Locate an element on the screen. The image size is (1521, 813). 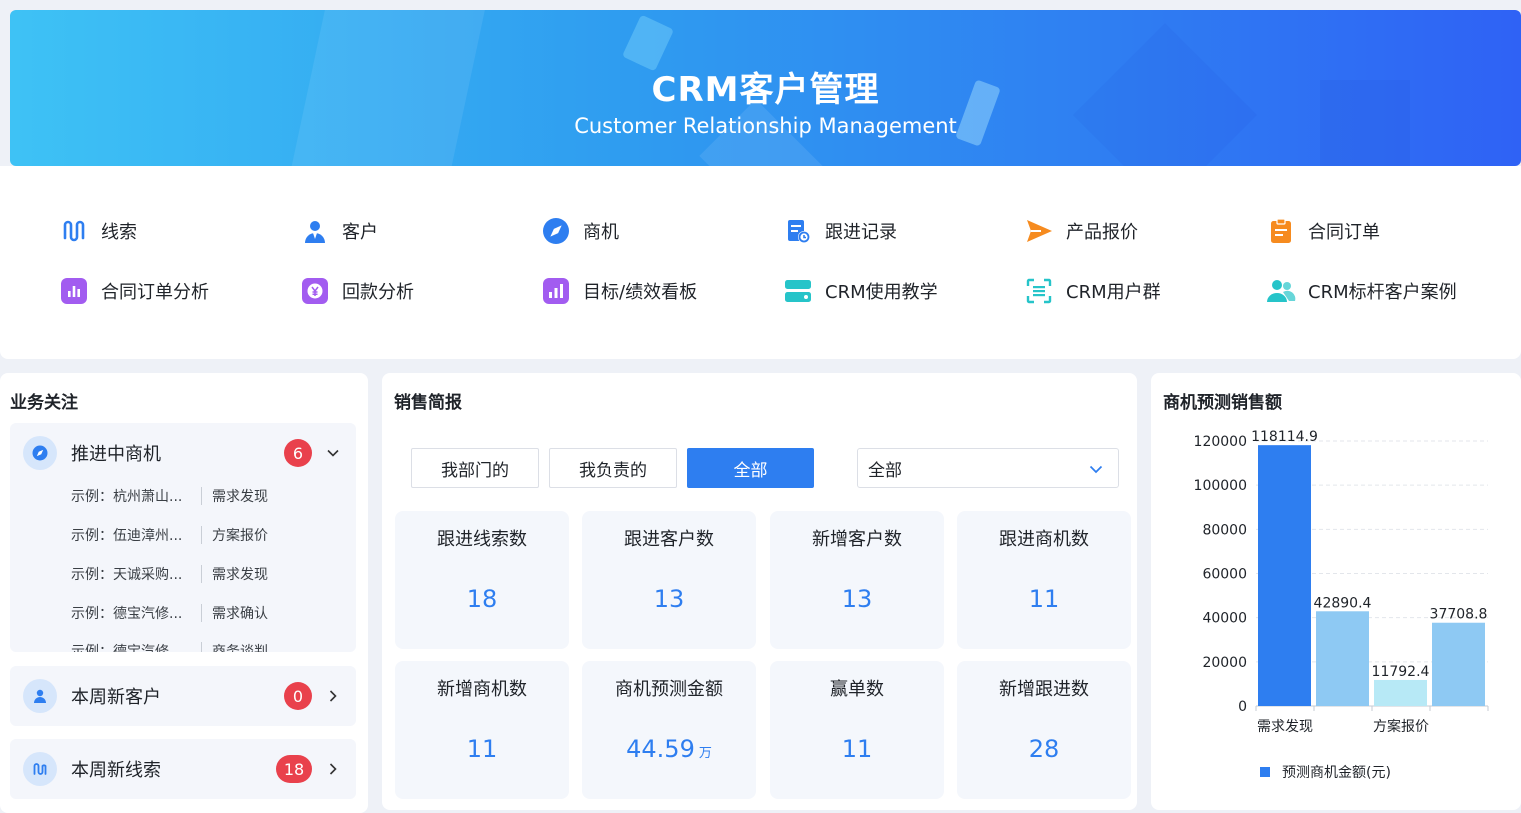
stat-card-followup-leads: 跟进线索数 18 is located at coordinates (482, 580).